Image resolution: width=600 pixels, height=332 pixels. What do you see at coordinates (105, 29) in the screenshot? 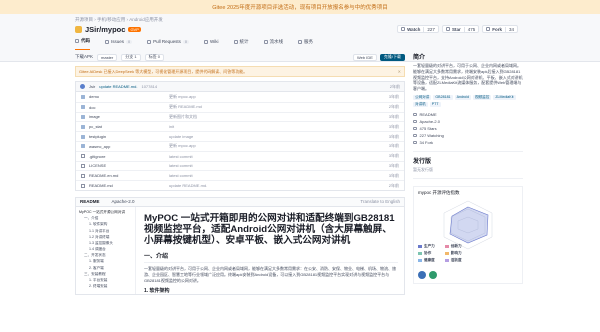
I see `repo-name: JSir/mypoc` at bounding box center [105, 29].